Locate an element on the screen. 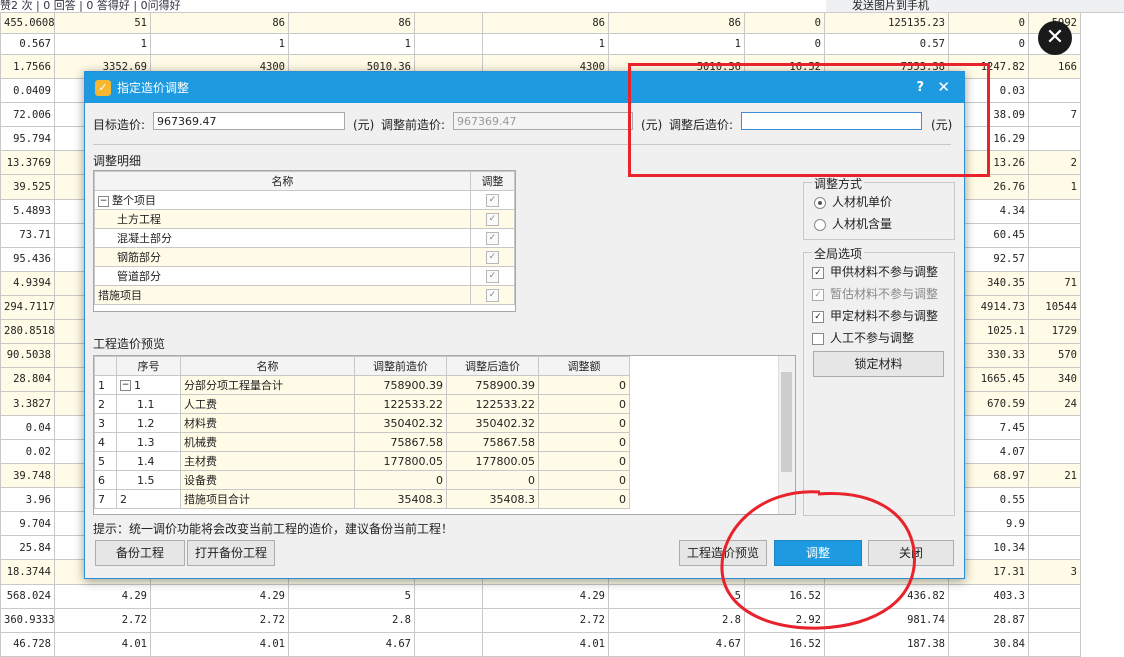 The width and height of the screenshot is (1124, 657). background-cell: 4.29 is located at coordinates (545, 596).